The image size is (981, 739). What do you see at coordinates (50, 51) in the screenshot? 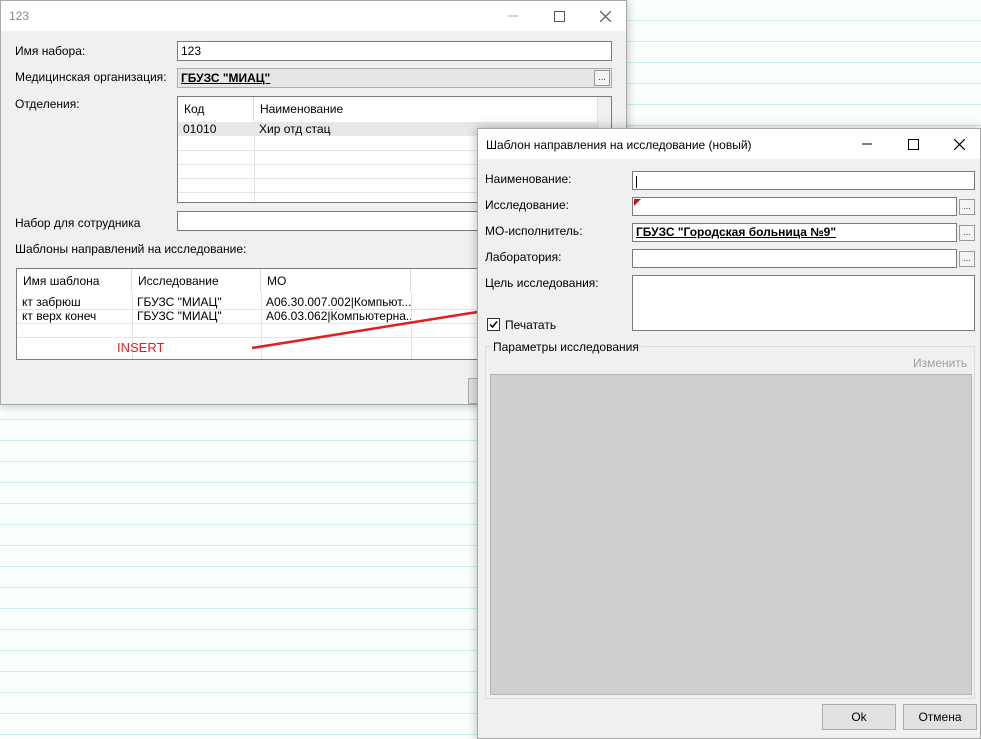
I see `set-name-label: Имя набора:` at bounding box center [50, 51].